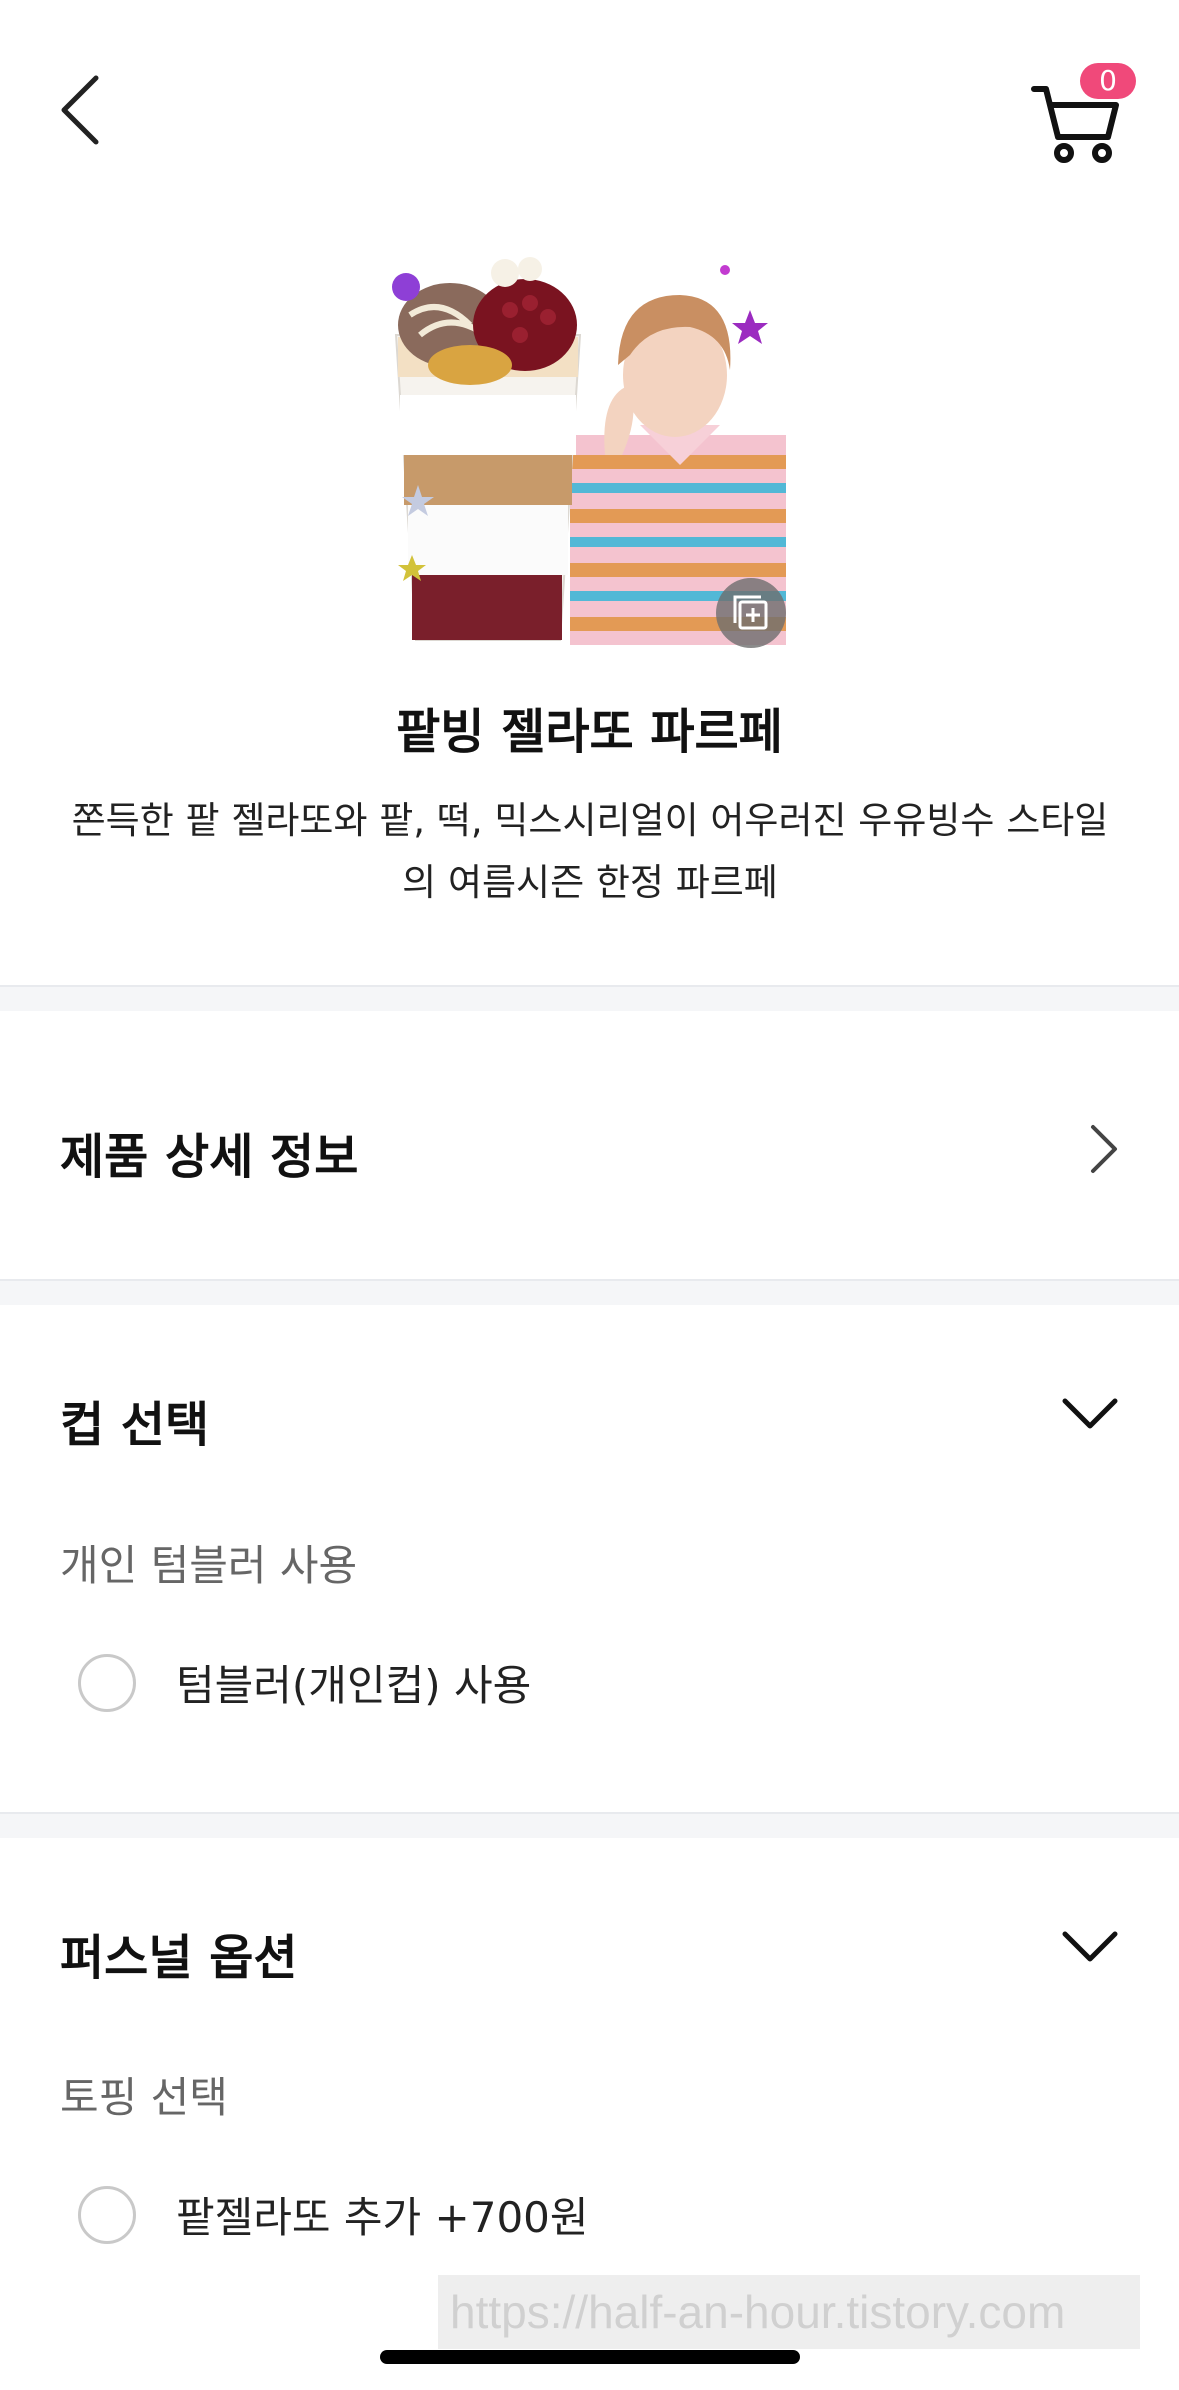 This screenshot has height=2390, width=1179. I want to click on header: 0, so click(589, 100).